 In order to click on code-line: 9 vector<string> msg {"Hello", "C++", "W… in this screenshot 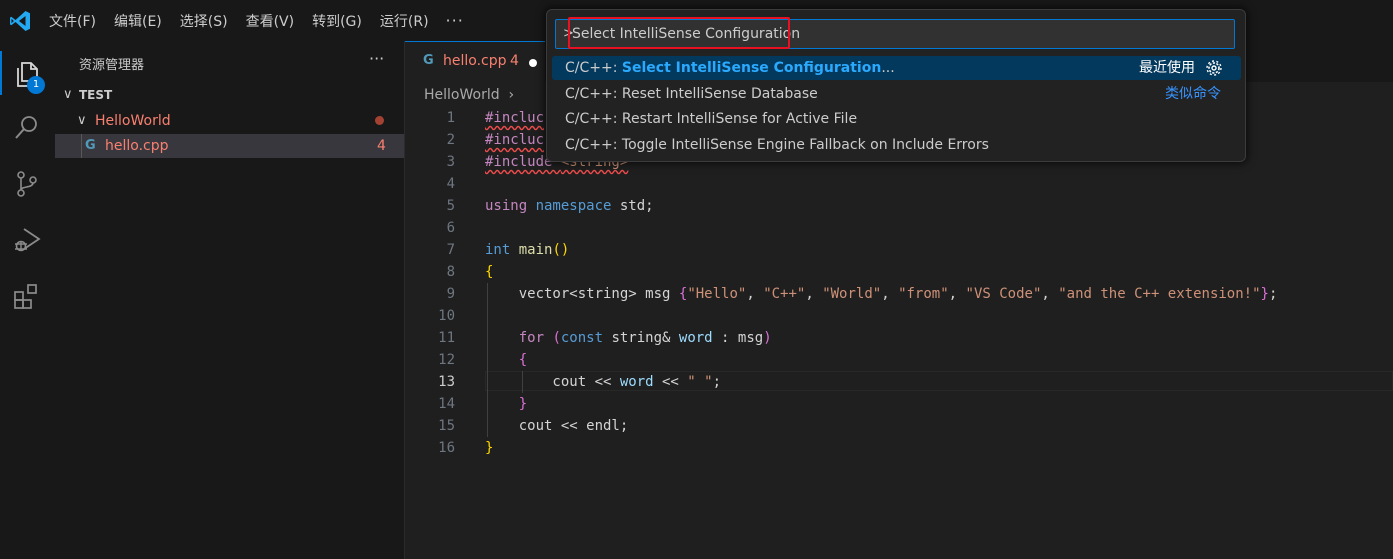, I will do `click(899, 294)`.